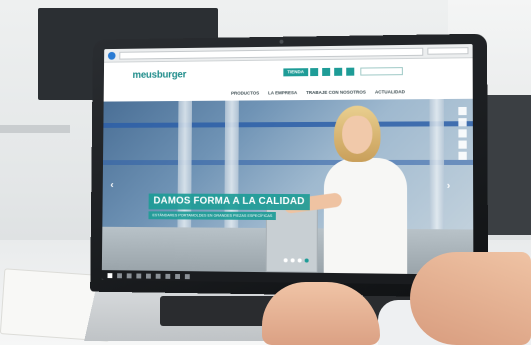 The width and height of the screenshot is (531, 345). Describe the element at coordinates (110, 275) in the screenshot. I see `start-icon` at that location.